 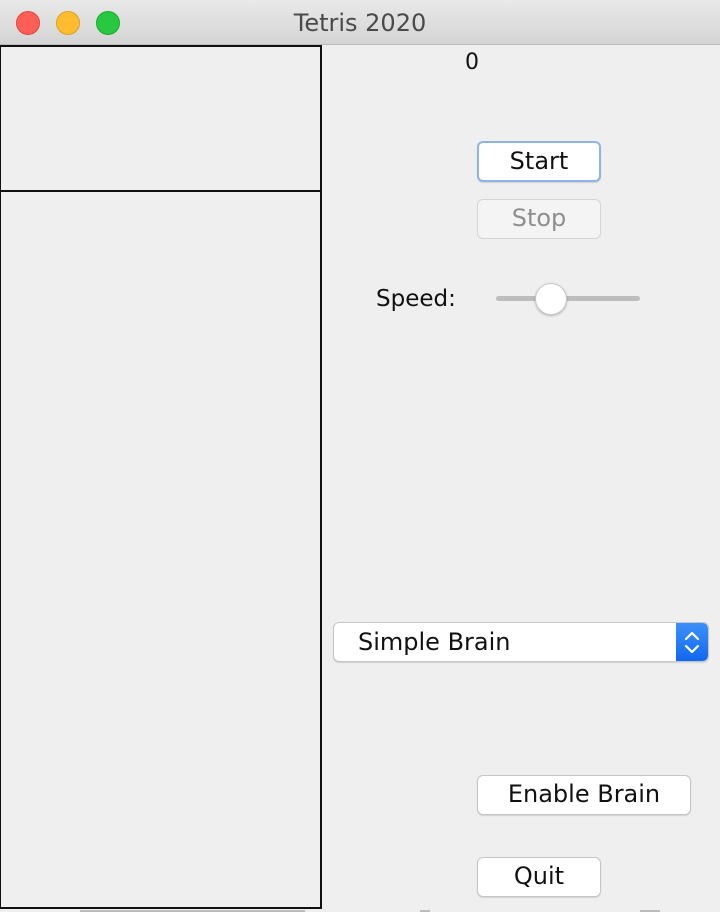 What do you see at coordinates (370, 911) in the screenshot?
I see `bottom-edge-marks` at bounding box center [370, 911].